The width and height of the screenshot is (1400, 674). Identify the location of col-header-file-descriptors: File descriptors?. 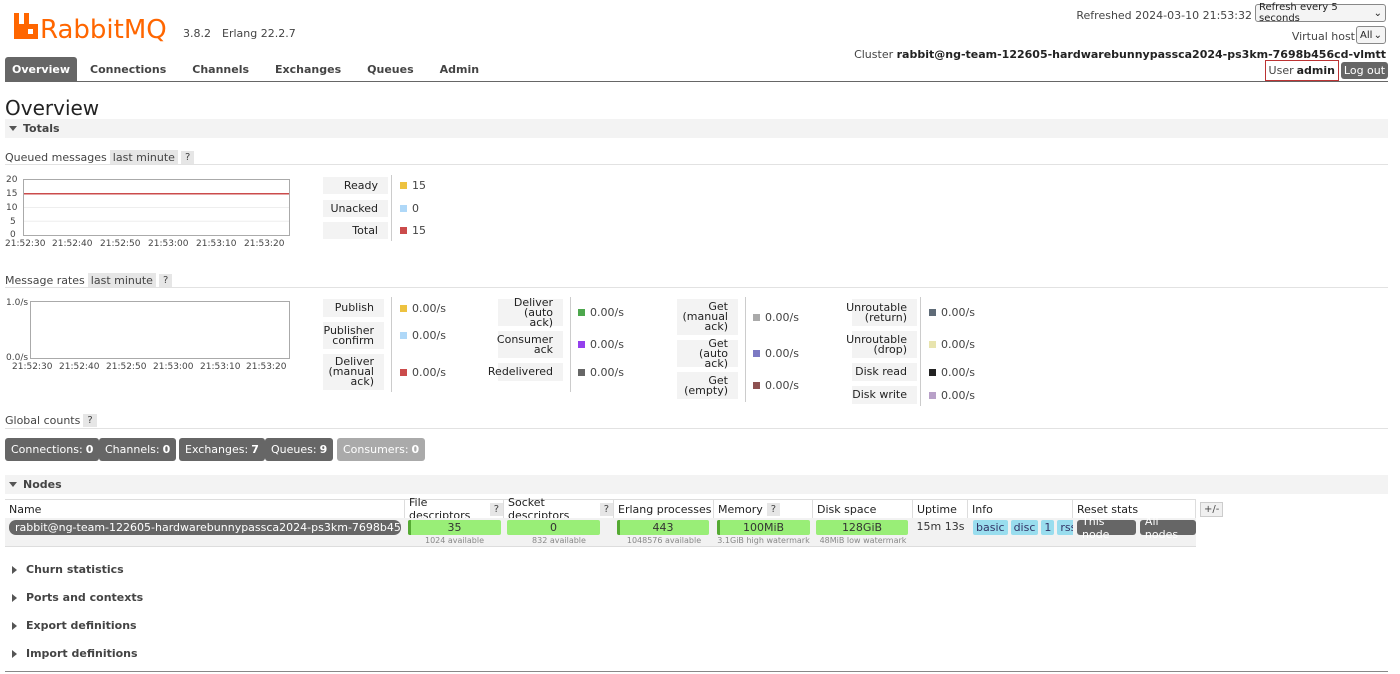
(454, 509).